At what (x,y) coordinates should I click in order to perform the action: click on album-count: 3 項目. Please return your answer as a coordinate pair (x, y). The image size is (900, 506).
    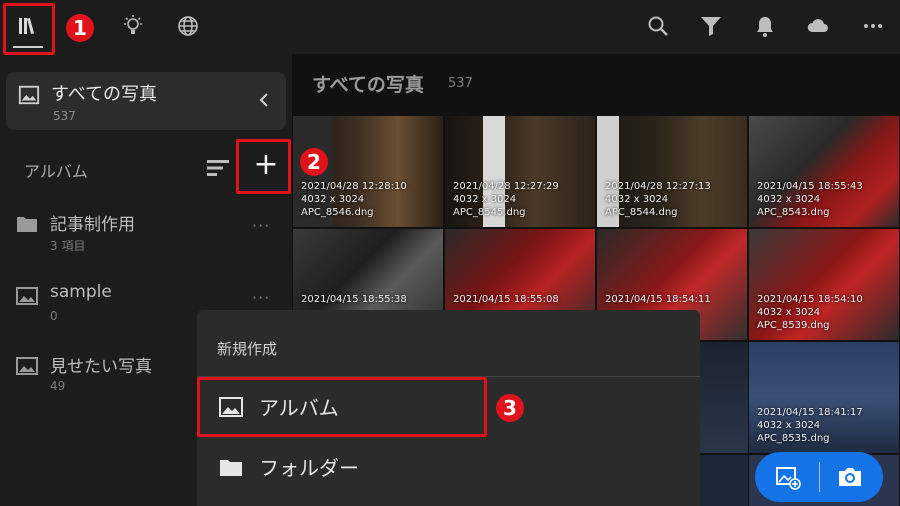
    Looking at the image, I should click on (68, 246).